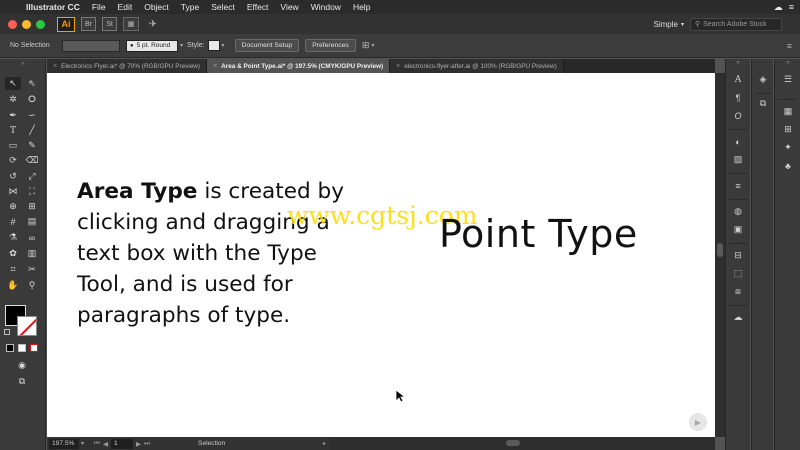  I want to click on graphic-styles-icon: ▣, so click(738, 229).